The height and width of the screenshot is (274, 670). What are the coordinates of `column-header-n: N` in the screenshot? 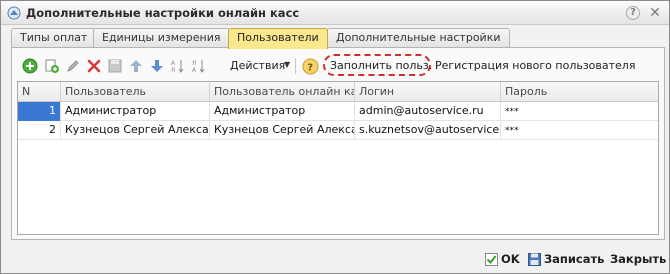 It's located at (39, 92).